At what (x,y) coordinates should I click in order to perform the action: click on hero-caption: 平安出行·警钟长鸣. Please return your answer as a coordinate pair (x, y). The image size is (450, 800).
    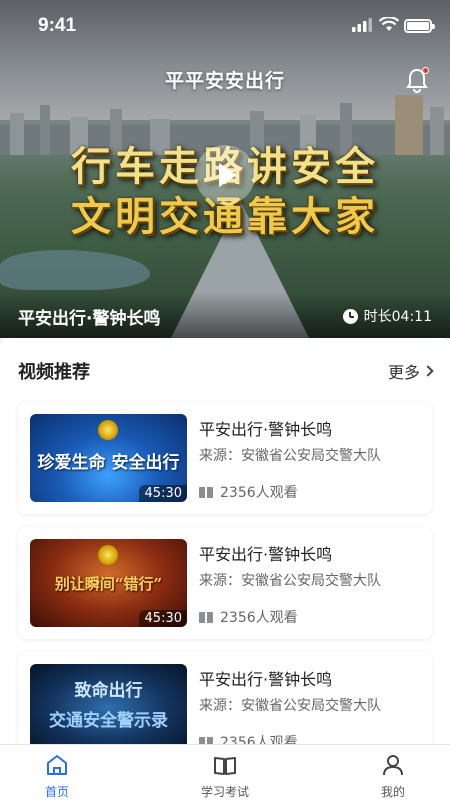
    Looking at the image, I should click on (89, 319).